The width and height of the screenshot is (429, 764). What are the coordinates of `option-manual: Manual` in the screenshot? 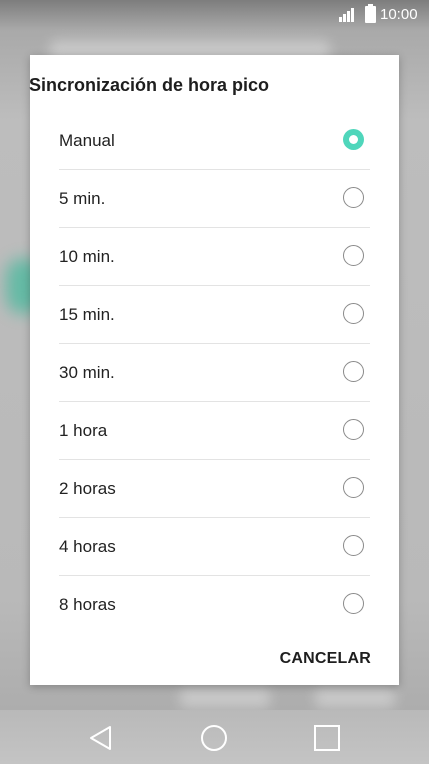 It's located at (214, 141).